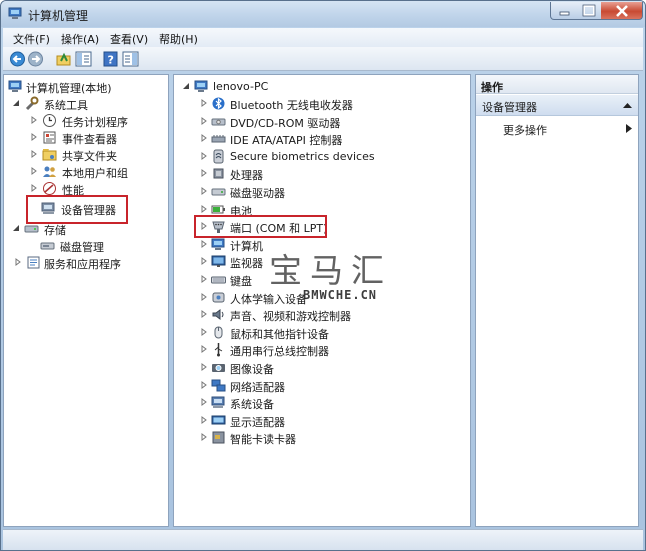 This screenshot has height=551, width=646. What do you see at coordinates (89, 156) in the screenshot?
I see `tree-label-shared-folders: 共享文件夹` at bounding box center [89, 156].